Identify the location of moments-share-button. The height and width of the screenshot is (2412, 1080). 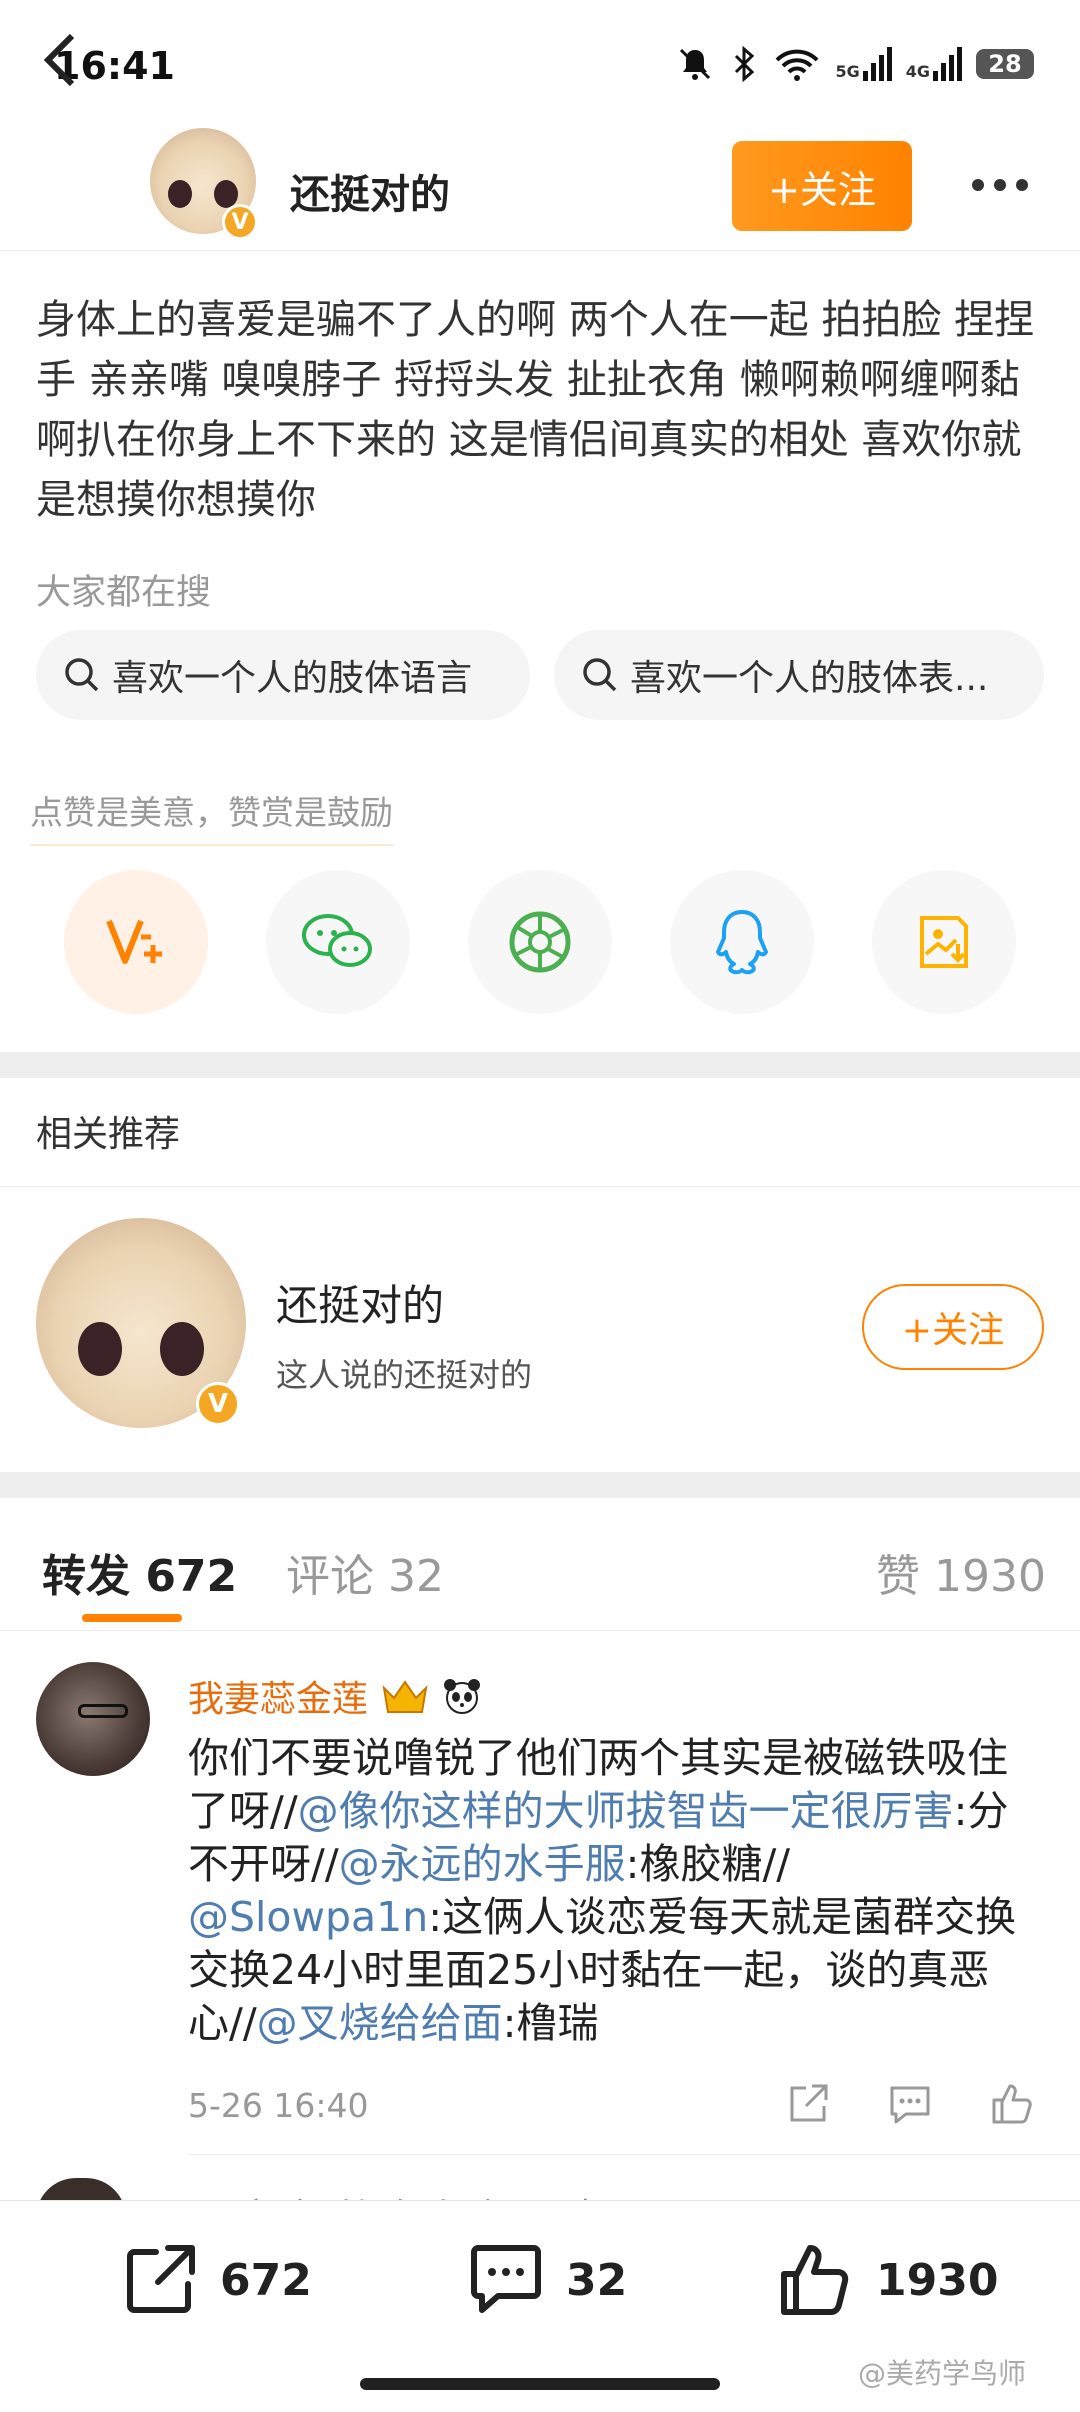
(540, 942).